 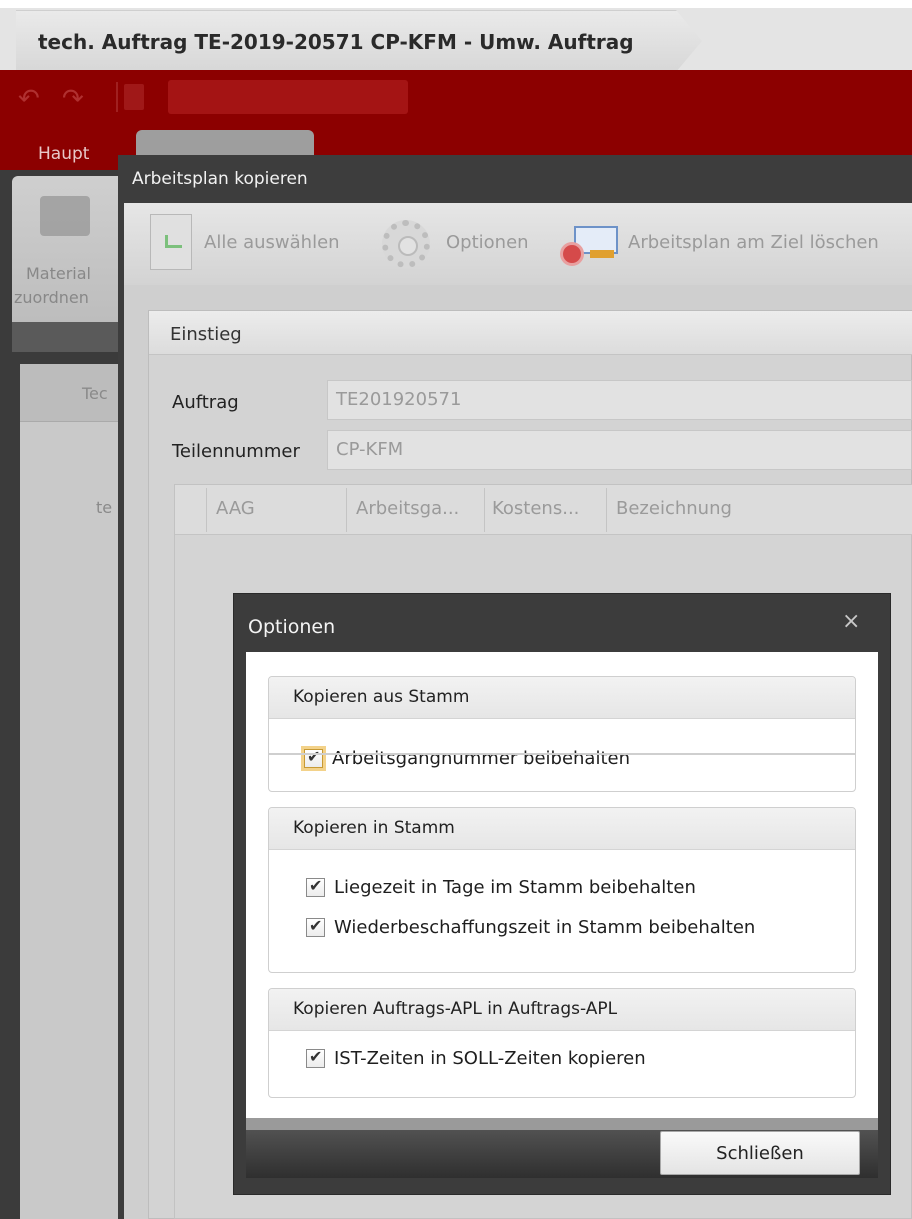 I want to click on grid-column-aag: AAG, so click(x=235, y=508).